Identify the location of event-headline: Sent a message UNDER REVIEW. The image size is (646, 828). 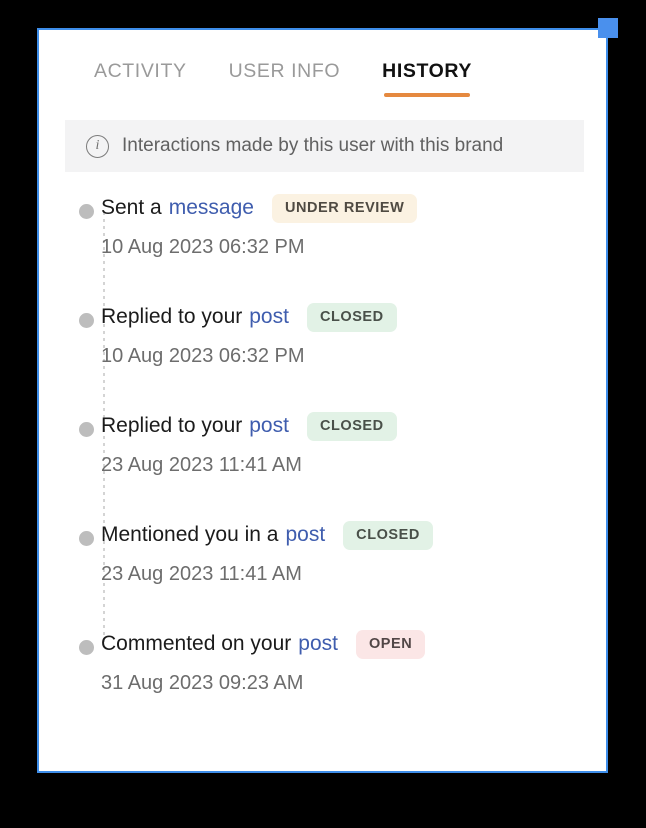
(353, 208).